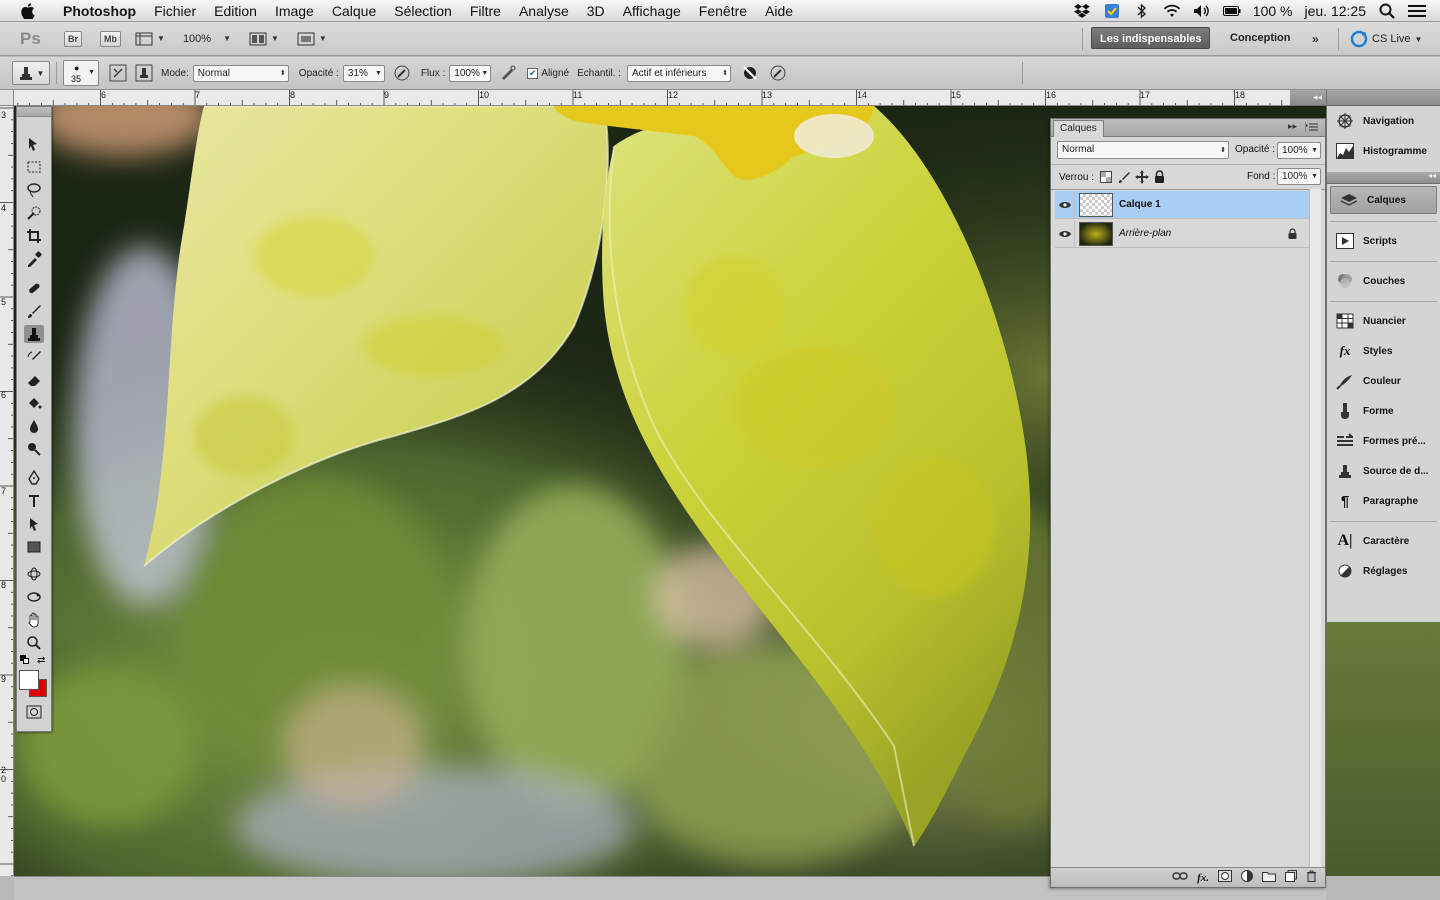  What do you see at coordinates (1383, 381) in the screenshot?
I see `dock-color: Couleur` at bounding box center [1383, 381].